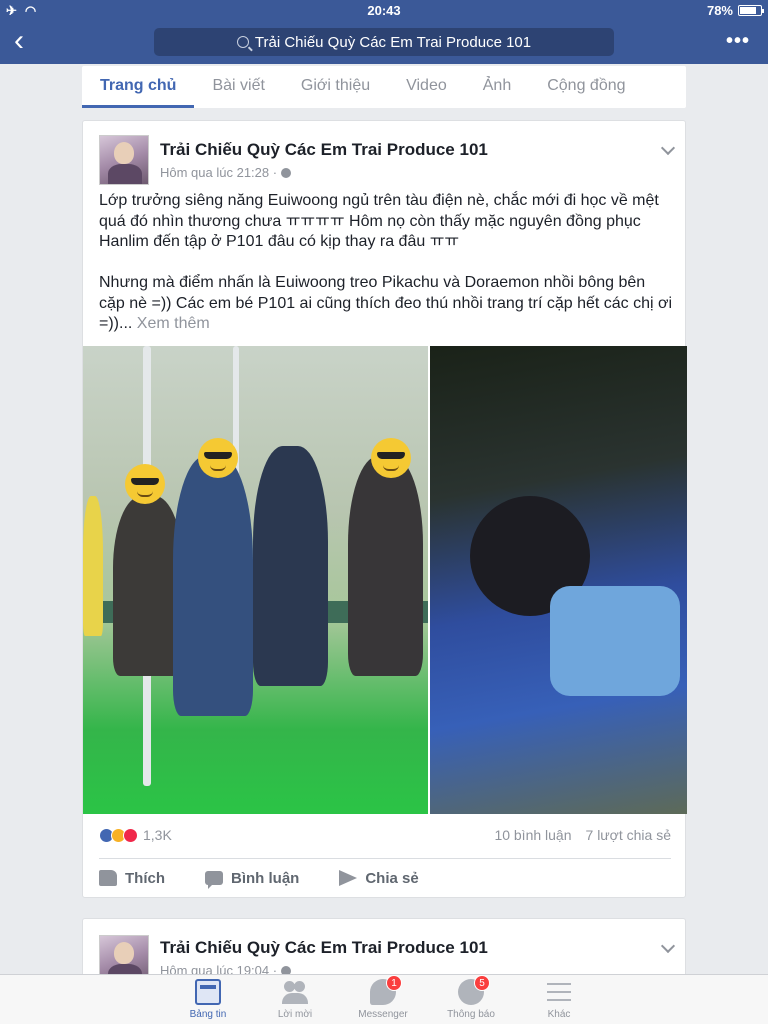 The width and height of the screenshot is (768, 1024). What do you see at coordinates (582, 835) in the screenshot?
I see `engagement-counts: 10 bình luận 7 lượt chia sẻ` at bounding box center [582, 835].